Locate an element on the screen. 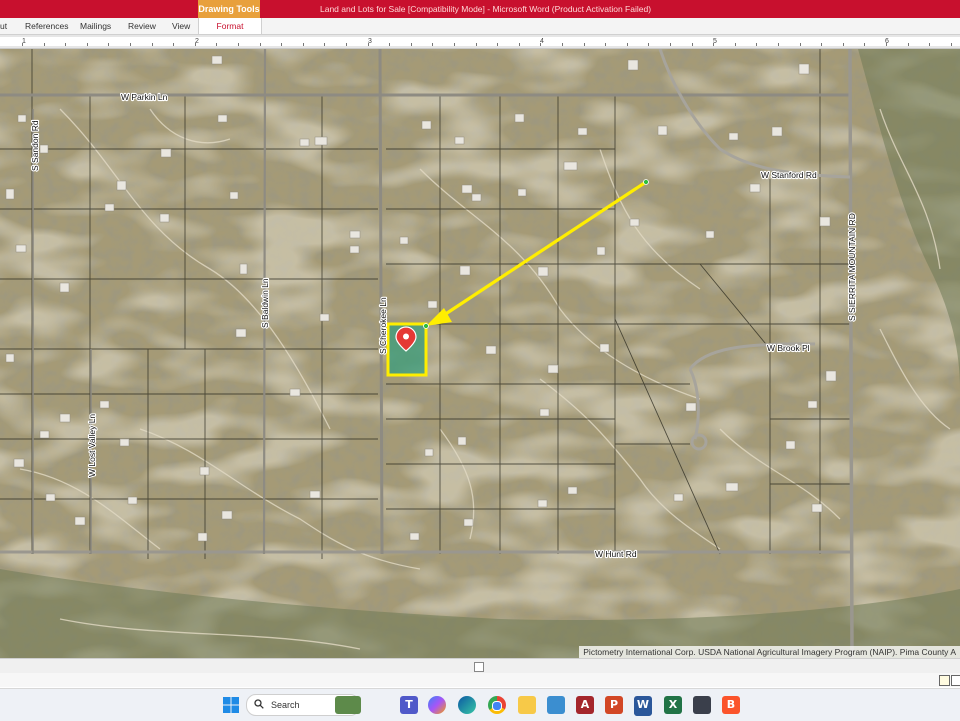 This screenshot has height=721, width=960. file-explorer-icon is located at coordinates (527, 705).